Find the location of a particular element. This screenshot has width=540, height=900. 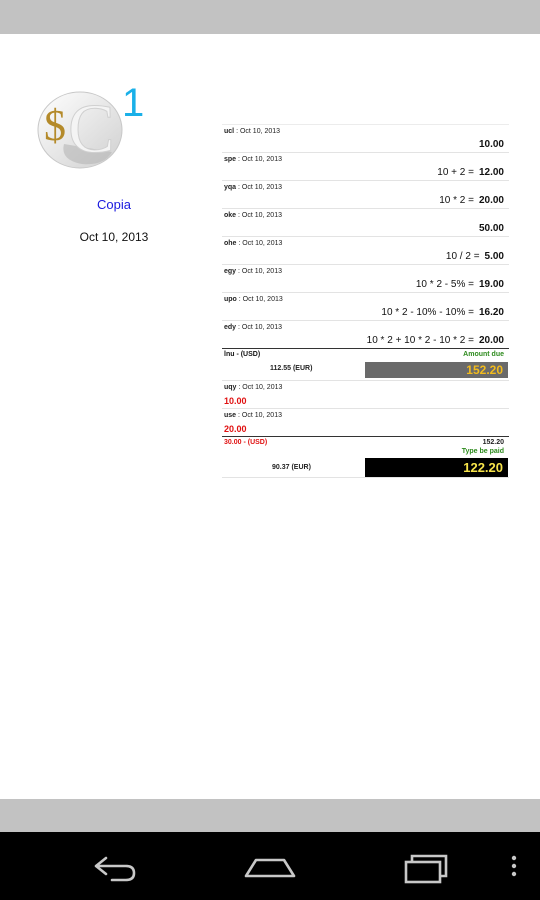

line-code: ucl is located at coordinates (229, 131).